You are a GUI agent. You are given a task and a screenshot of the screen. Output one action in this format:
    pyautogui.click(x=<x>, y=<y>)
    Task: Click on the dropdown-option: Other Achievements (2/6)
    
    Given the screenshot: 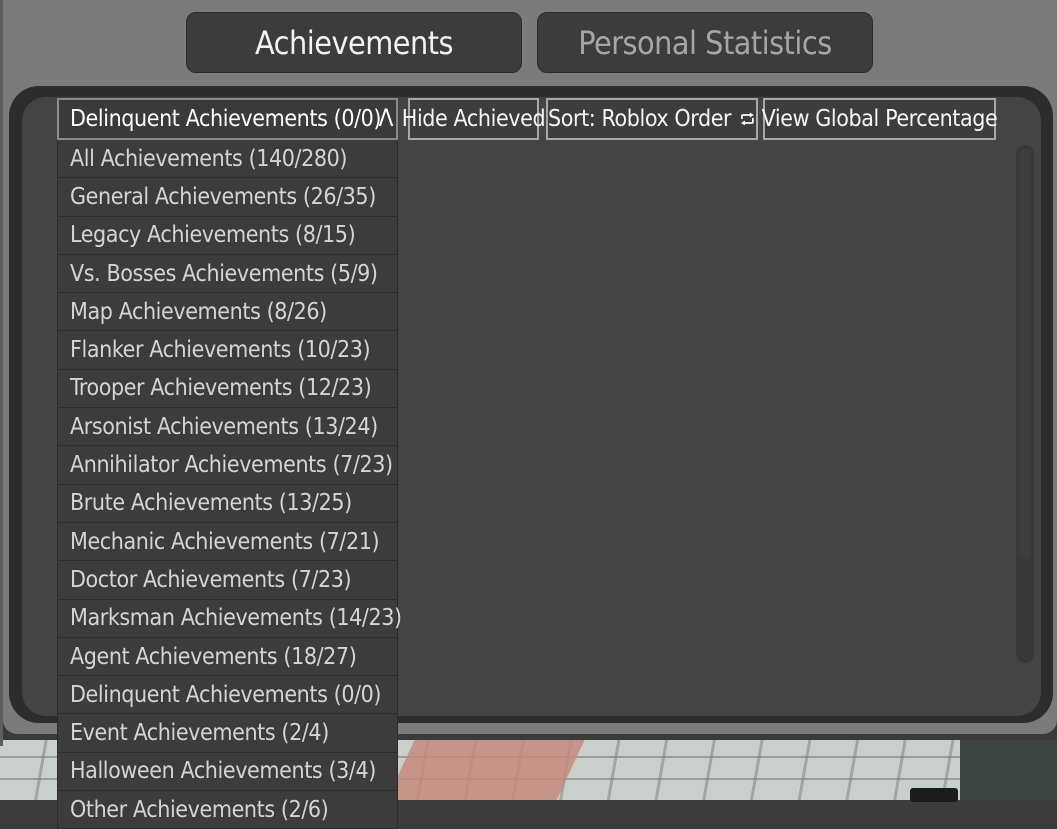 What is the action you would take?
    pyautogui.click(x=227, y=810)
    